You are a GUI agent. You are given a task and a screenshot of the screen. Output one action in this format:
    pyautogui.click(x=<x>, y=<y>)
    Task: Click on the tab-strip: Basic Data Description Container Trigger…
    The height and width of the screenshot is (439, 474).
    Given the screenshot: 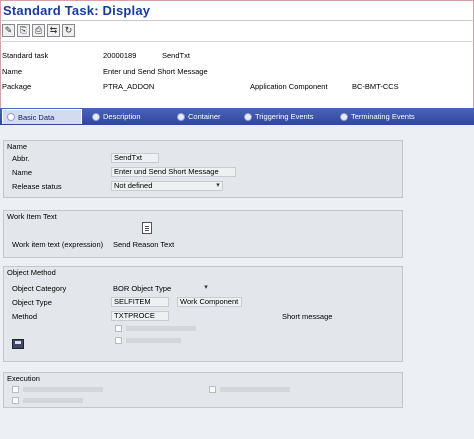 What is the action you would take?
    pyautogui.click(x=237, y=116)
    